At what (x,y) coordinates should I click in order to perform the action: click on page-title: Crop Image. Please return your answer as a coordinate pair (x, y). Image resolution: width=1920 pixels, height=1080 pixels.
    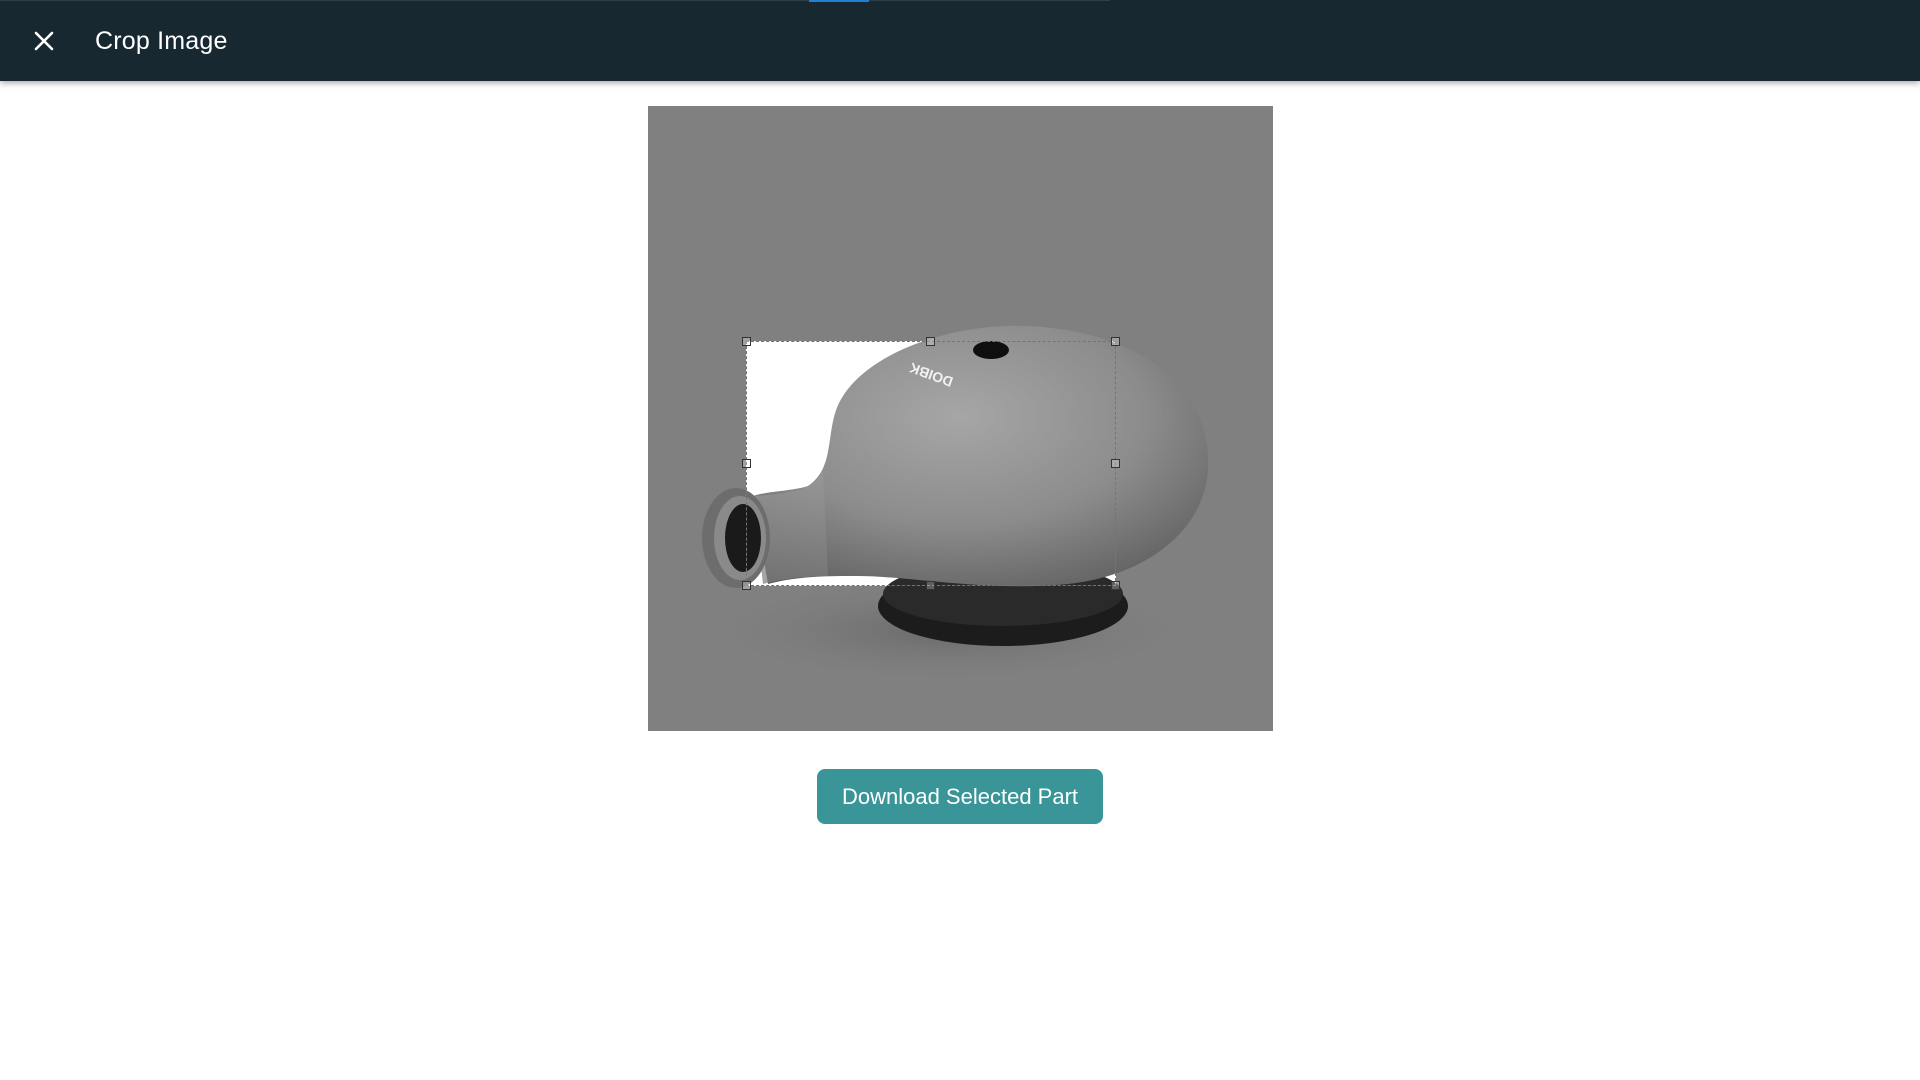
    Looking at the image, I should click on (161, 41).